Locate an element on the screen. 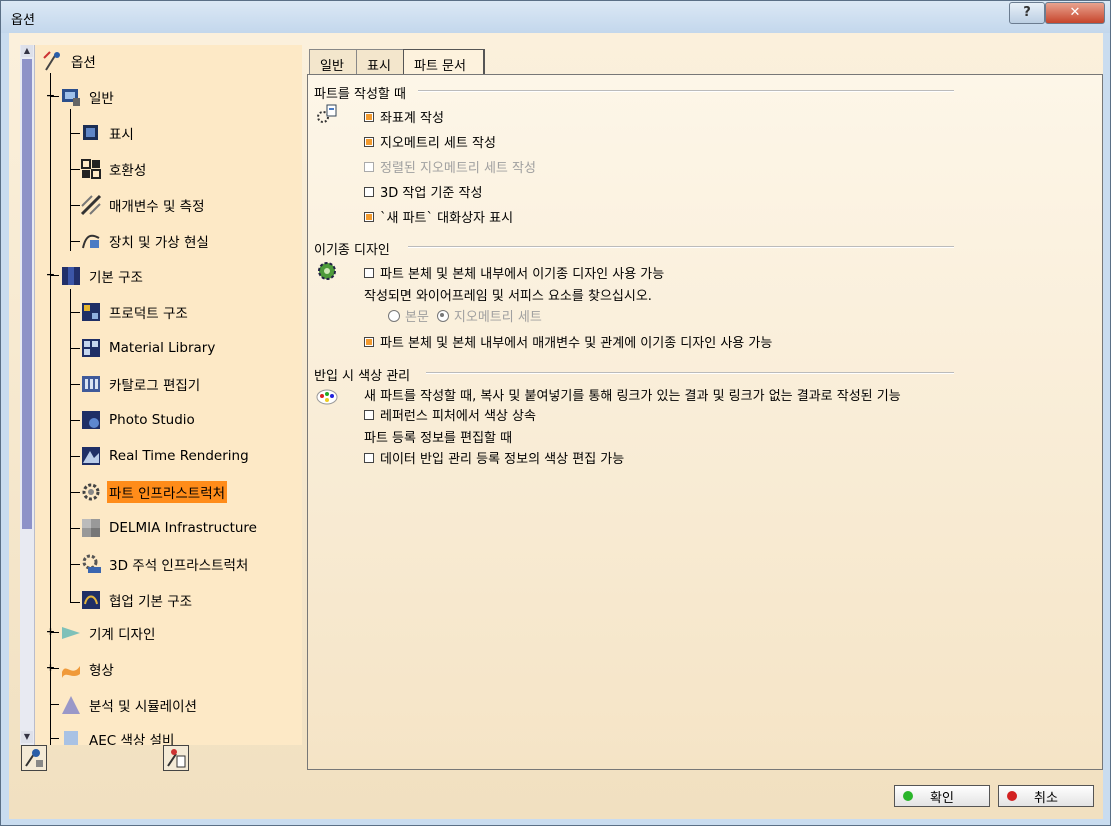  section-title-hybrid: 이기종 디자인 is located at coordinates (352, 250).